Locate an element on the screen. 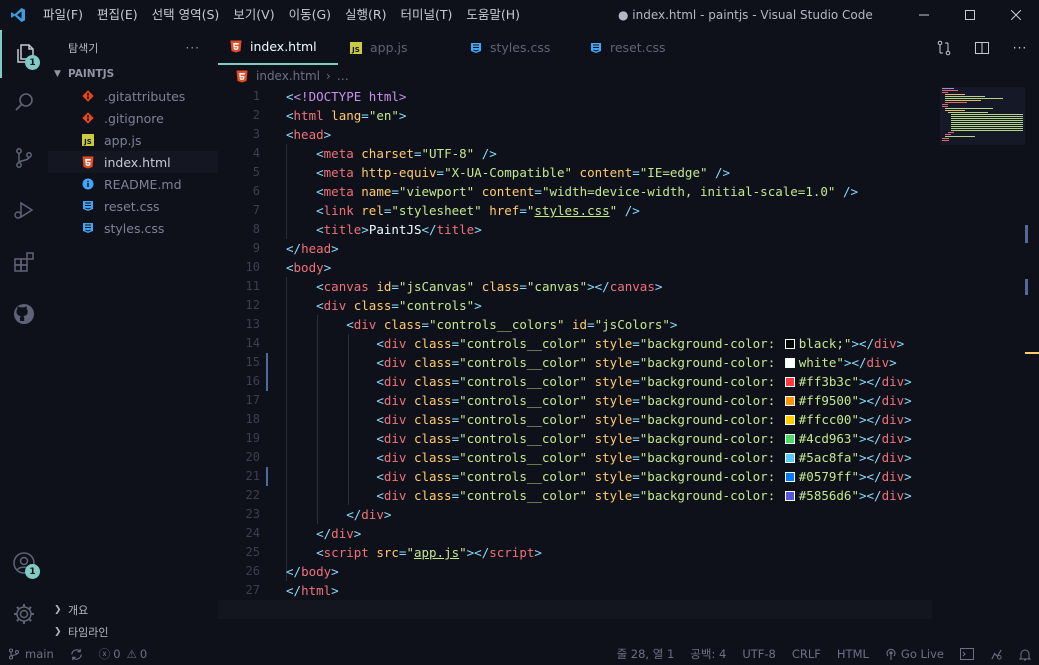  minimize-icon is located at coordinates (924, 15).